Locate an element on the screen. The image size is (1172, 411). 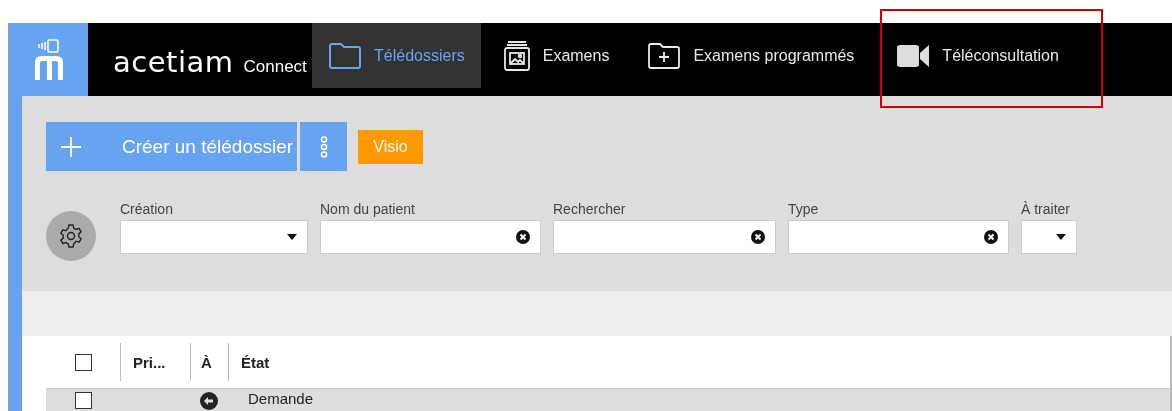
nav-tab: Télédossiers is located at coordinates (396, 55).